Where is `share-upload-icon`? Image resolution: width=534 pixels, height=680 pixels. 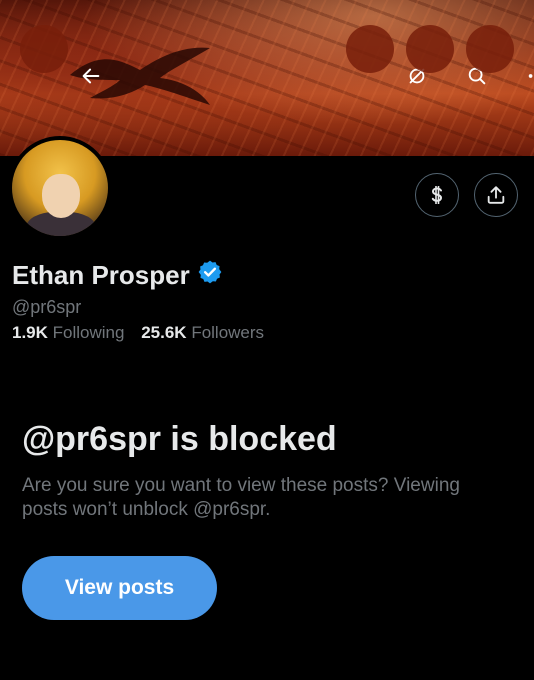 share-upload-icon is located at coordinates (496, 195).